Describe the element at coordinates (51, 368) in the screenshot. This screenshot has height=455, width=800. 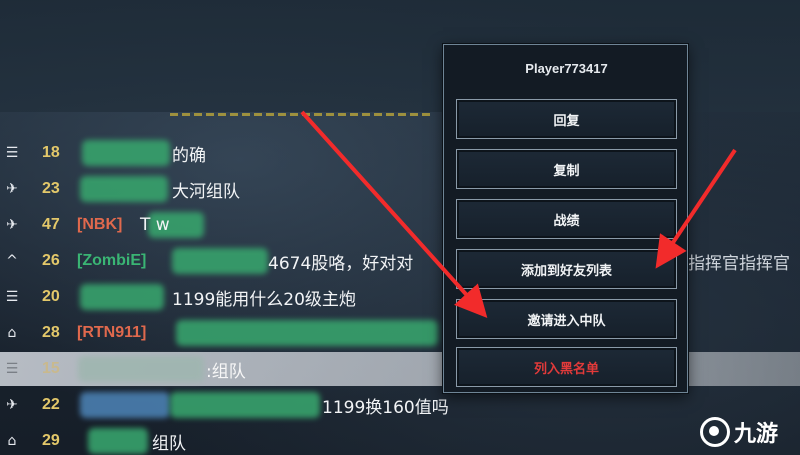
I see `player-level: 15` at that location.